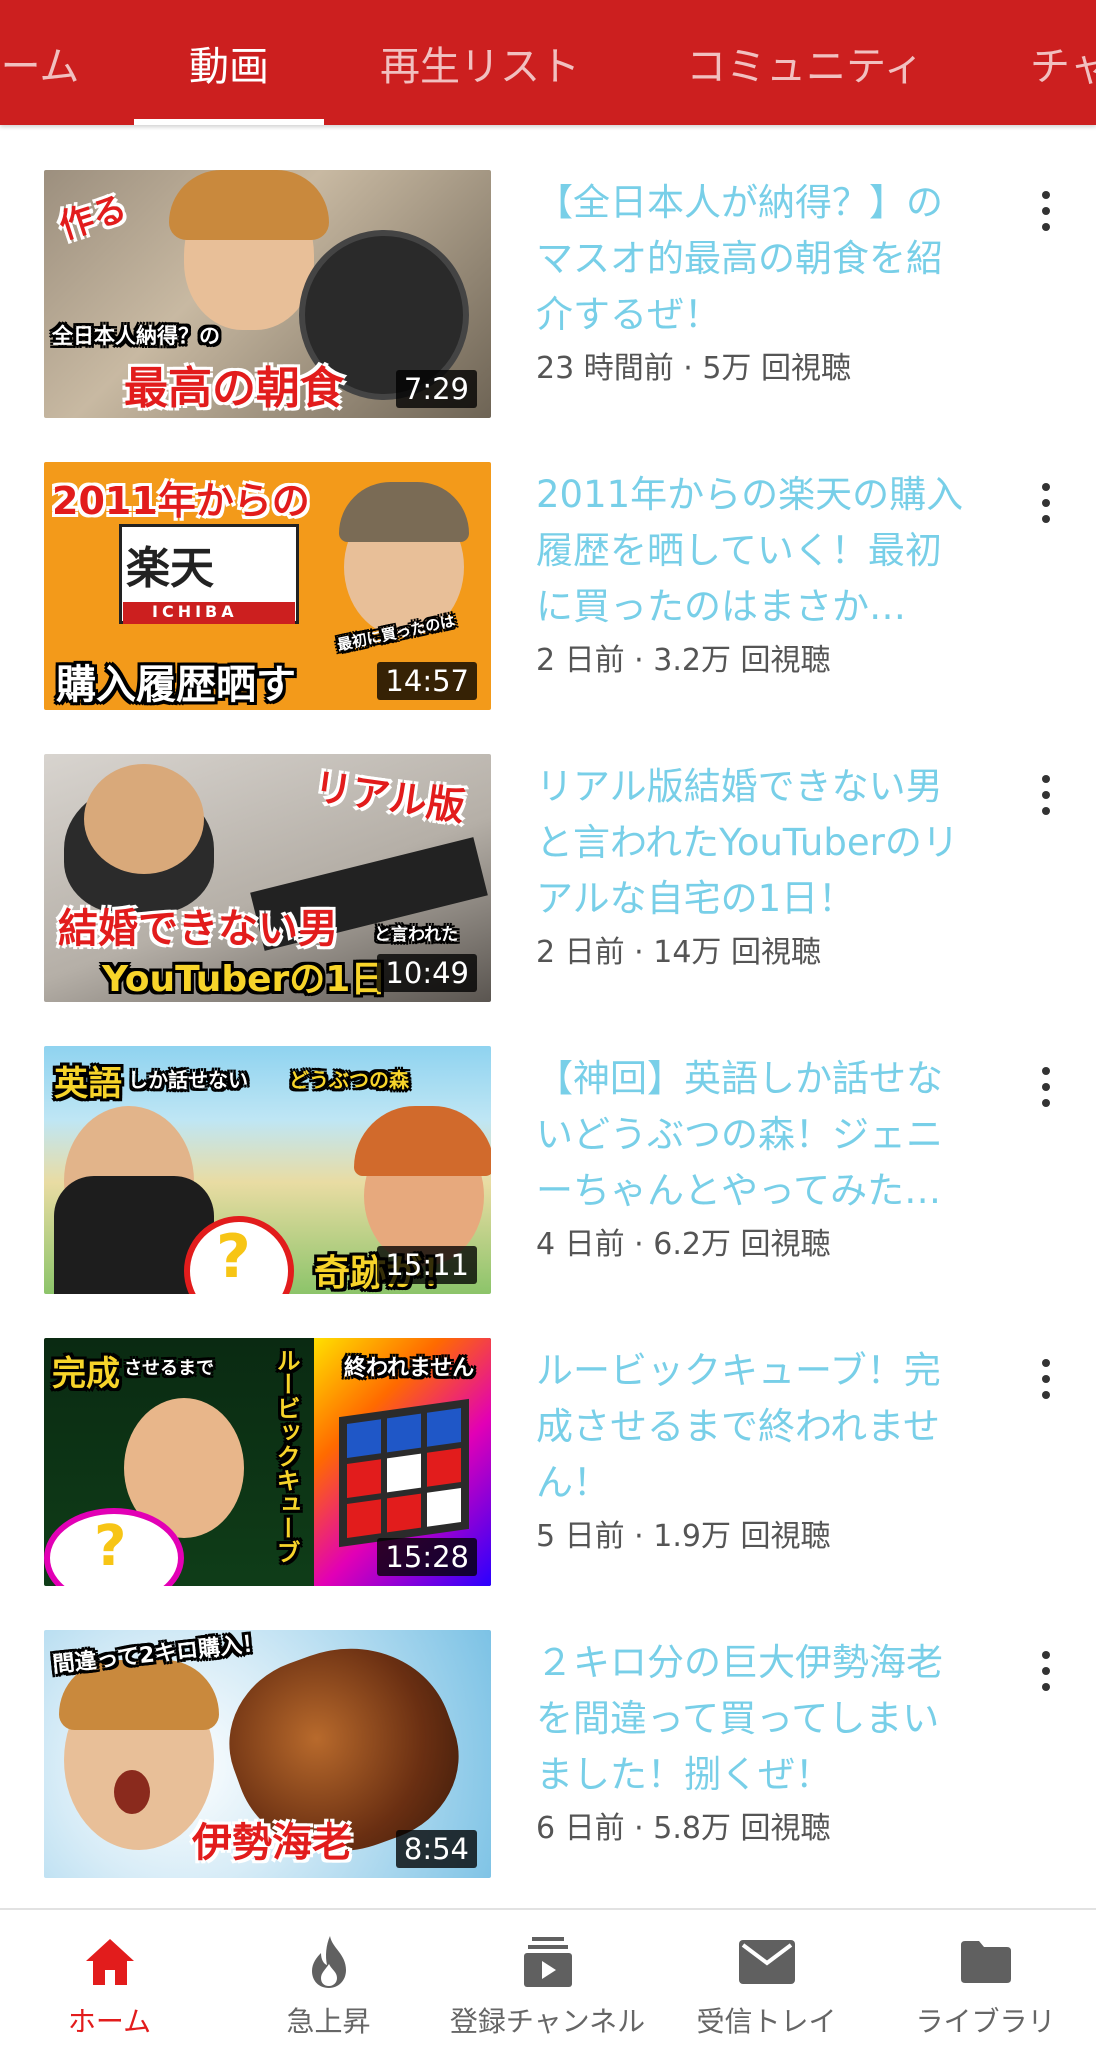 The width and height of the screenshot is (1096, 2048). I want to click on video-duration: 8:54, so click(436, 1849).